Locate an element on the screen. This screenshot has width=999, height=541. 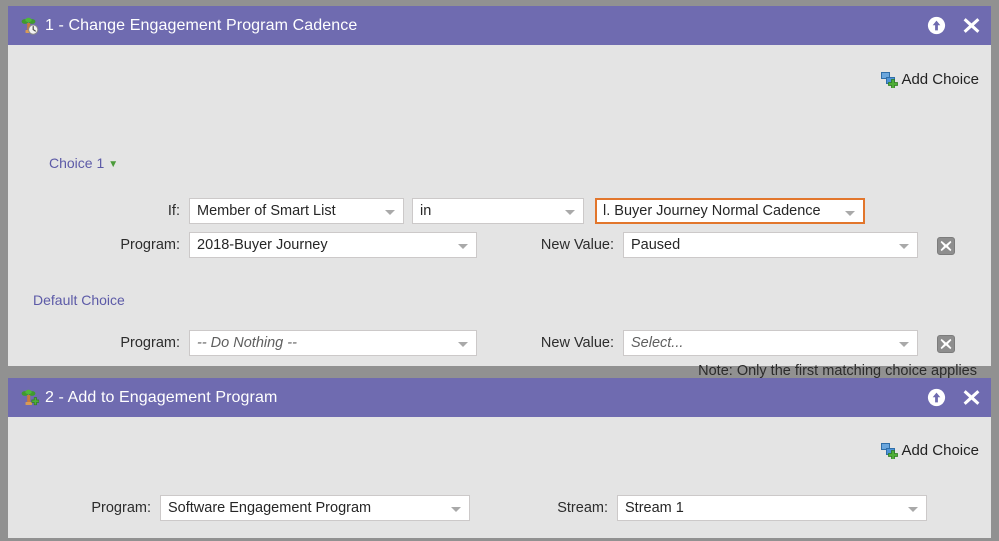
choice-1-new-value-select: Paused is located at coordinates (770, 245).